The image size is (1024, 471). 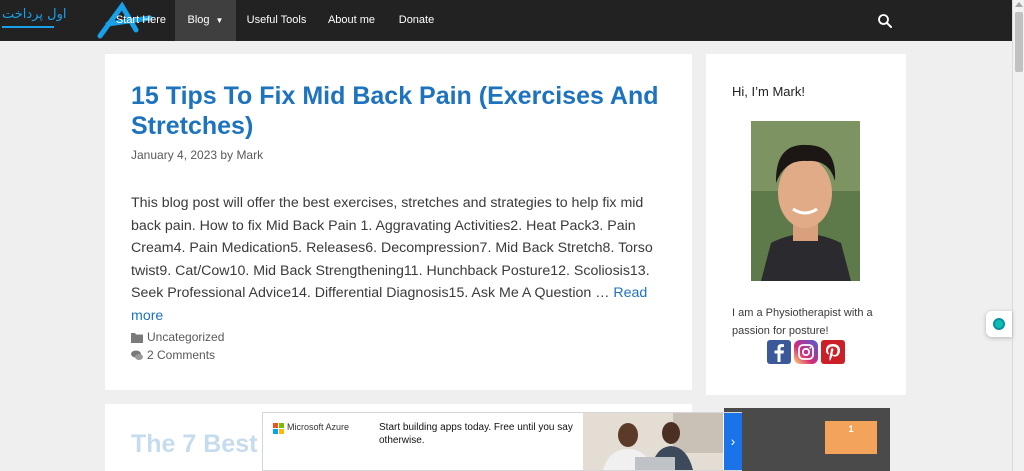 What do you see at coordinates (137, 337) in the screenshot?
I see `folder-icon` at bounding box center [137, 337].